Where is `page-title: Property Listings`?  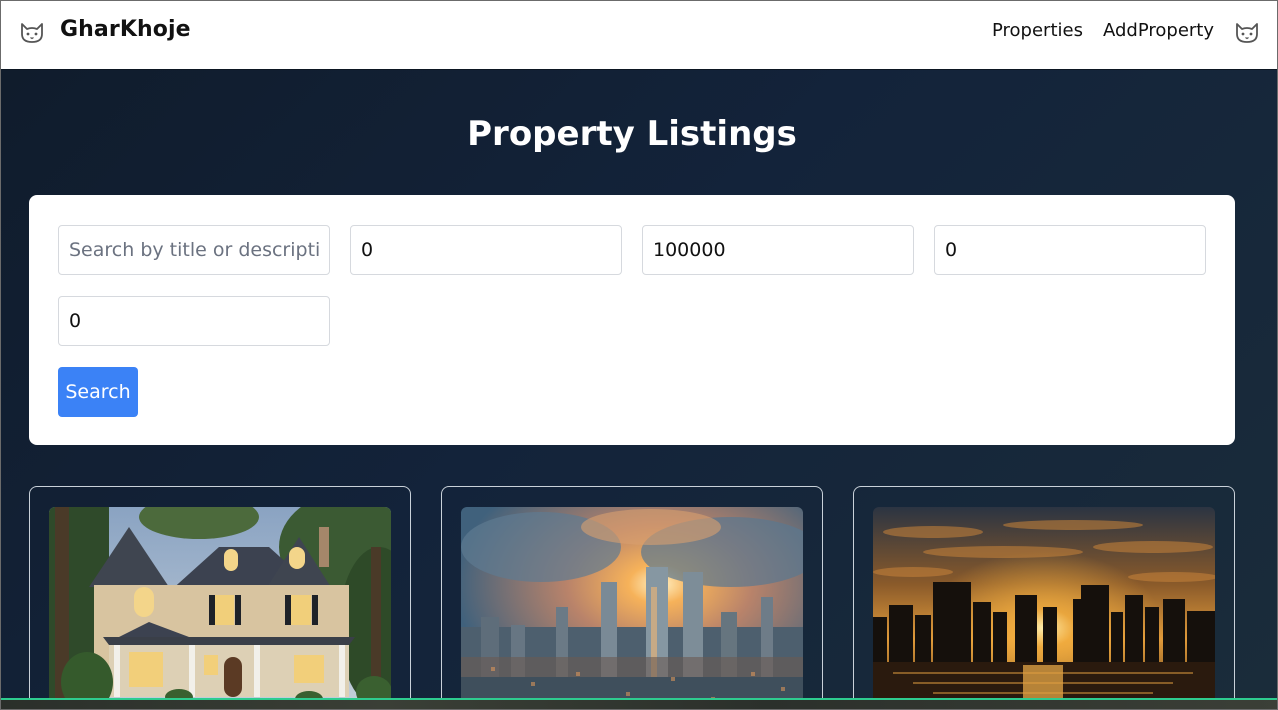
page-title: Property Listings is located at coordinates (632, 134).